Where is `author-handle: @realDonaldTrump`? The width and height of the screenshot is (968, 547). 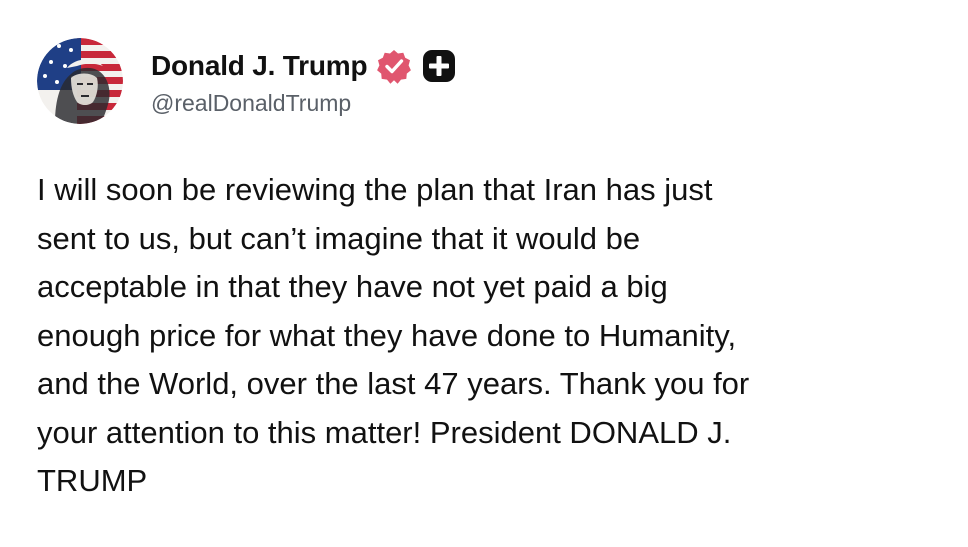
author-handle: @realDonaldTrump is located at coordinates (303, 103).